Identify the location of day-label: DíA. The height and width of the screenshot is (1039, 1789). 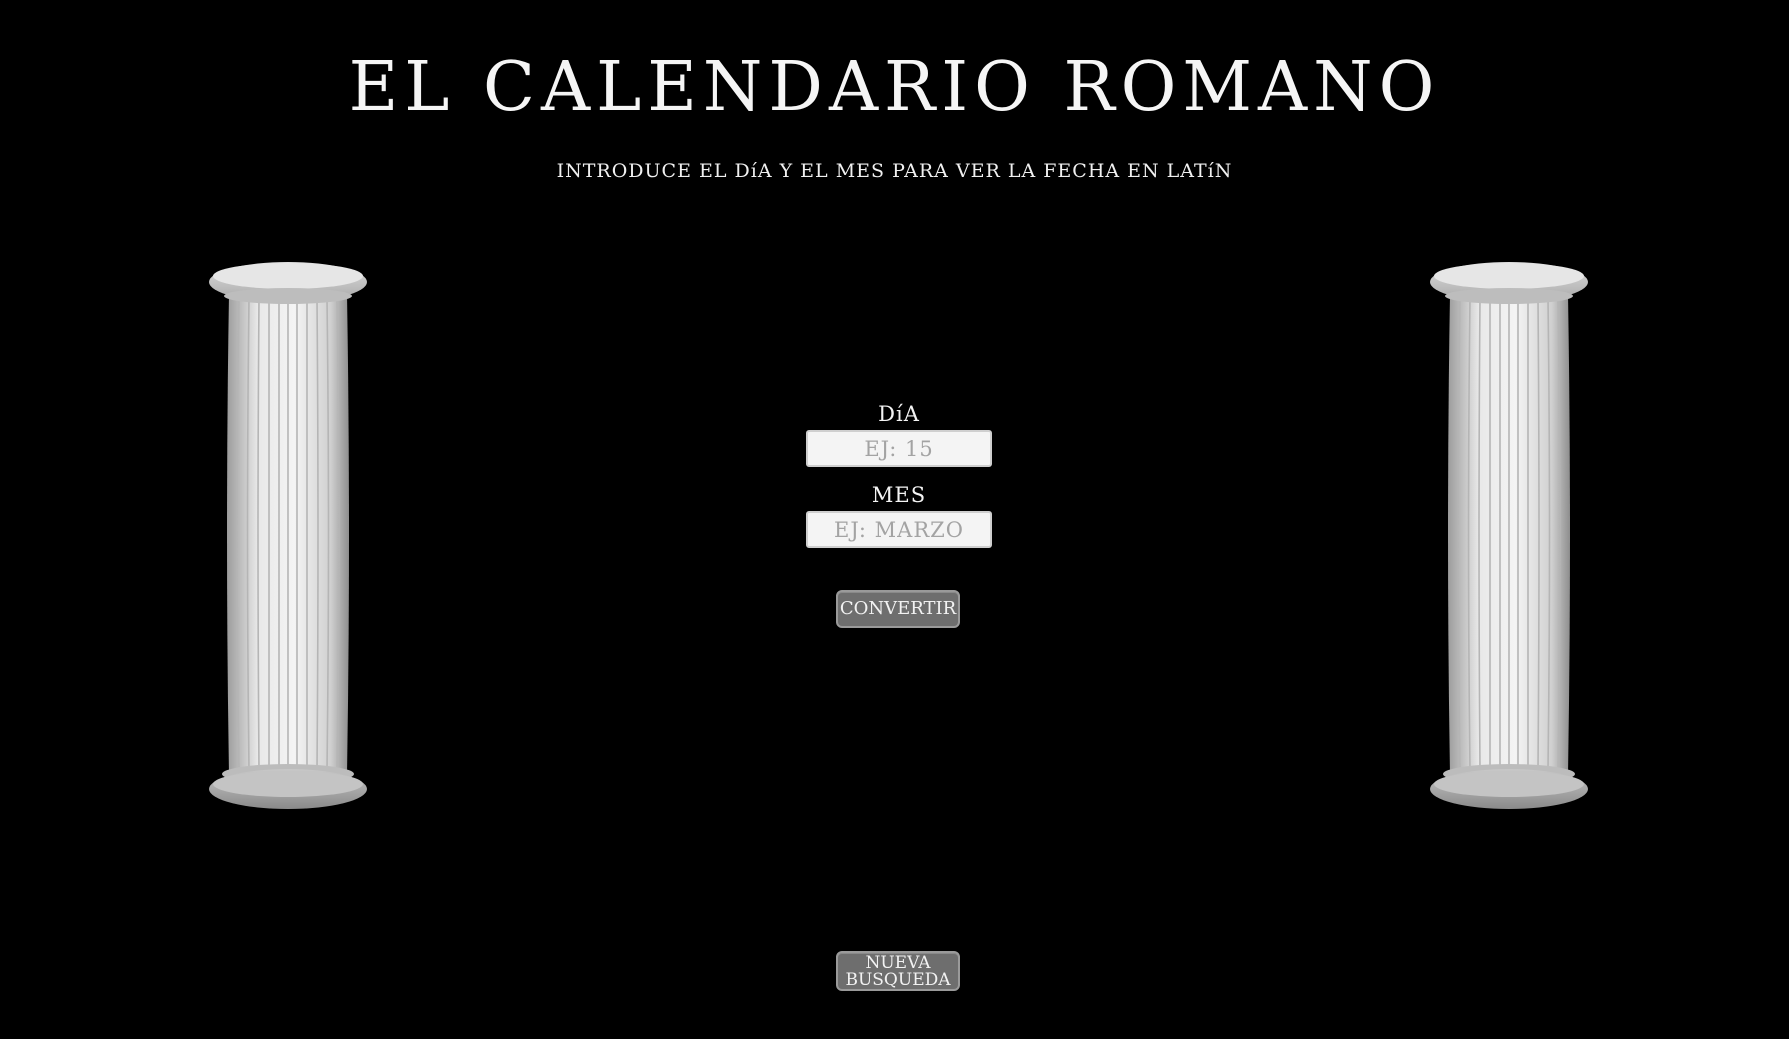
(899, 414).